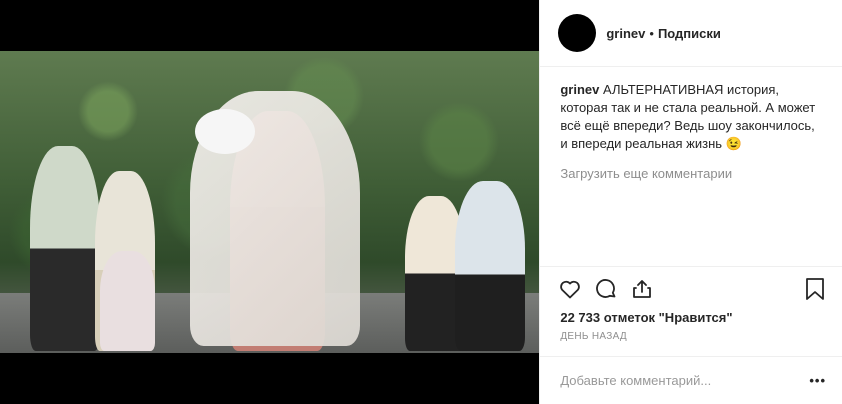  Describe the element at coordinates (570, 289) in the screenshot. I see `heart-icon` at that location.